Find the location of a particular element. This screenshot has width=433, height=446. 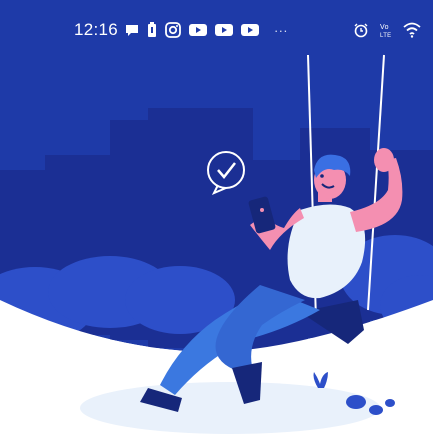

more-notifications-icon: ··· is located at coordinates (281, 30).